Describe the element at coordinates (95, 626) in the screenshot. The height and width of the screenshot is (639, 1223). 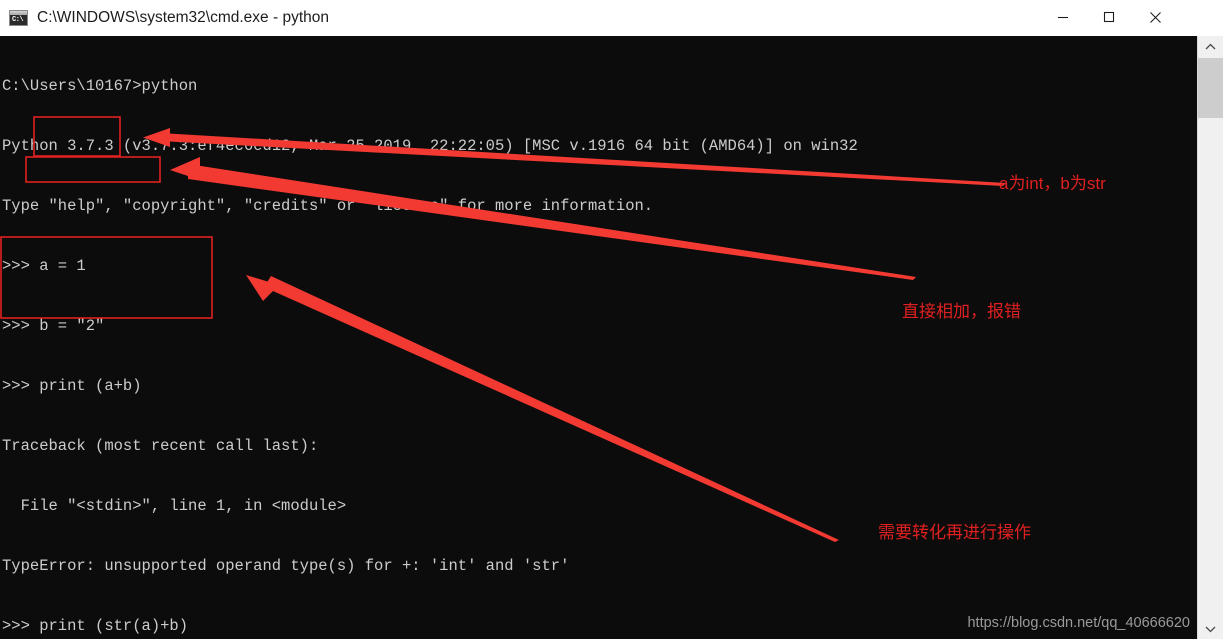
I see `console-line: >>> print (str(a)+b)` at that location.